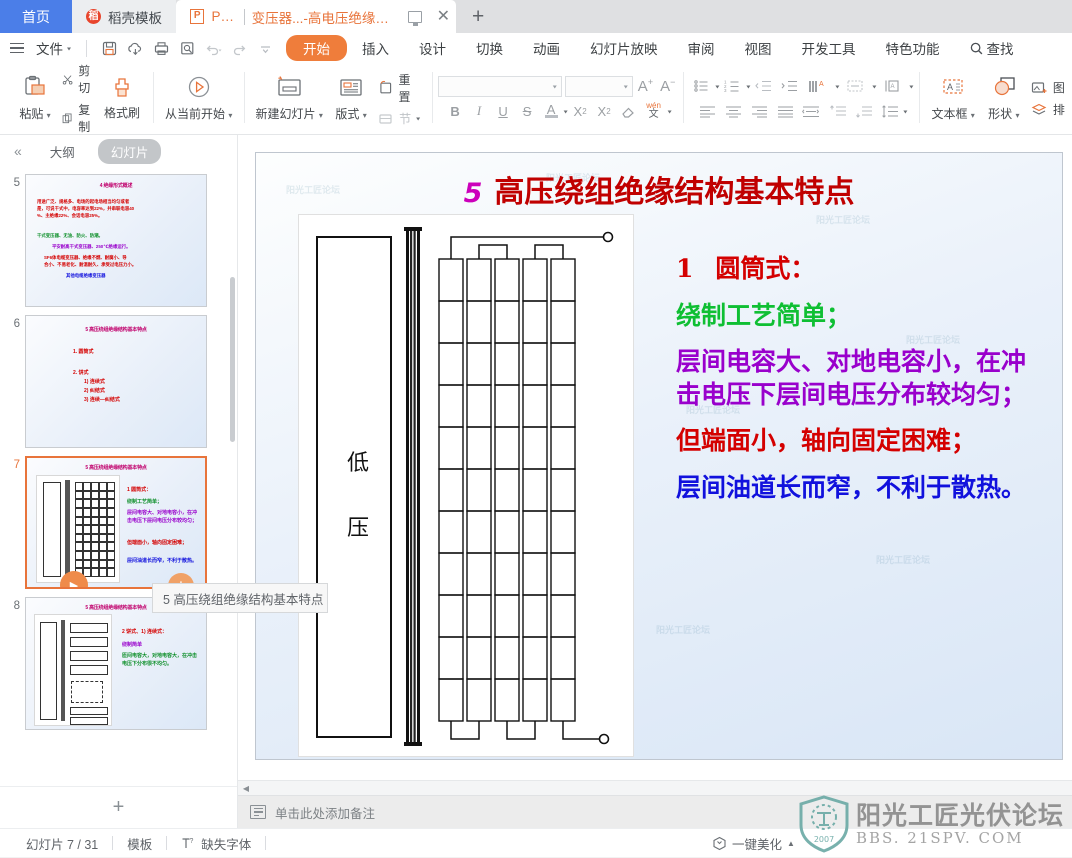  I want to click on tab-transition: 切换, so click(489, 48).